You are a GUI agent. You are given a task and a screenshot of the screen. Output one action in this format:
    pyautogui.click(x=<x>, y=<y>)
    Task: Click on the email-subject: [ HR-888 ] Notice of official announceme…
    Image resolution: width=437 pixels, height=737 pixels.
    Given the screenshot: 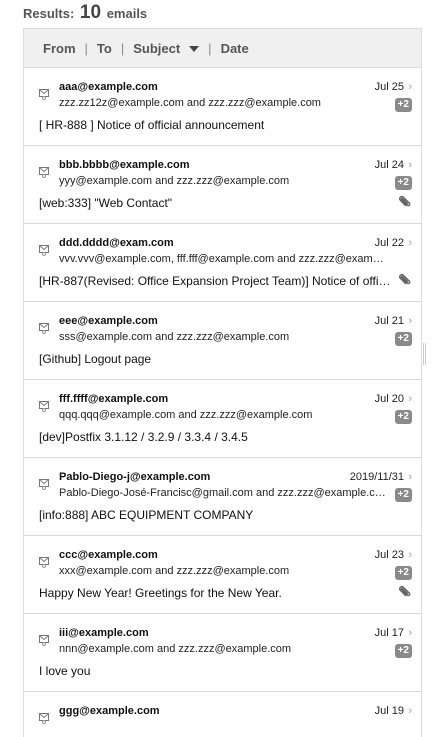 What is the action you would take?
    pyautogui.click(x=152, y=125)
    